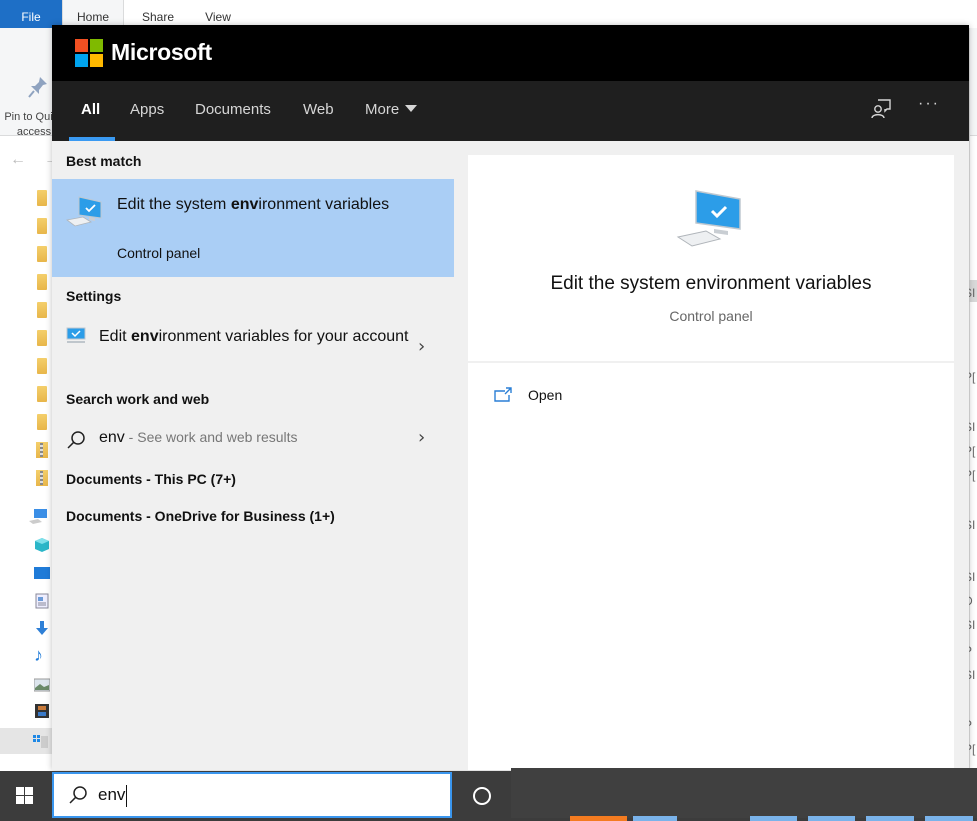 This screenshot has width=977, height=821. I want to click on settings-monitor-icon, so click(76, 335).